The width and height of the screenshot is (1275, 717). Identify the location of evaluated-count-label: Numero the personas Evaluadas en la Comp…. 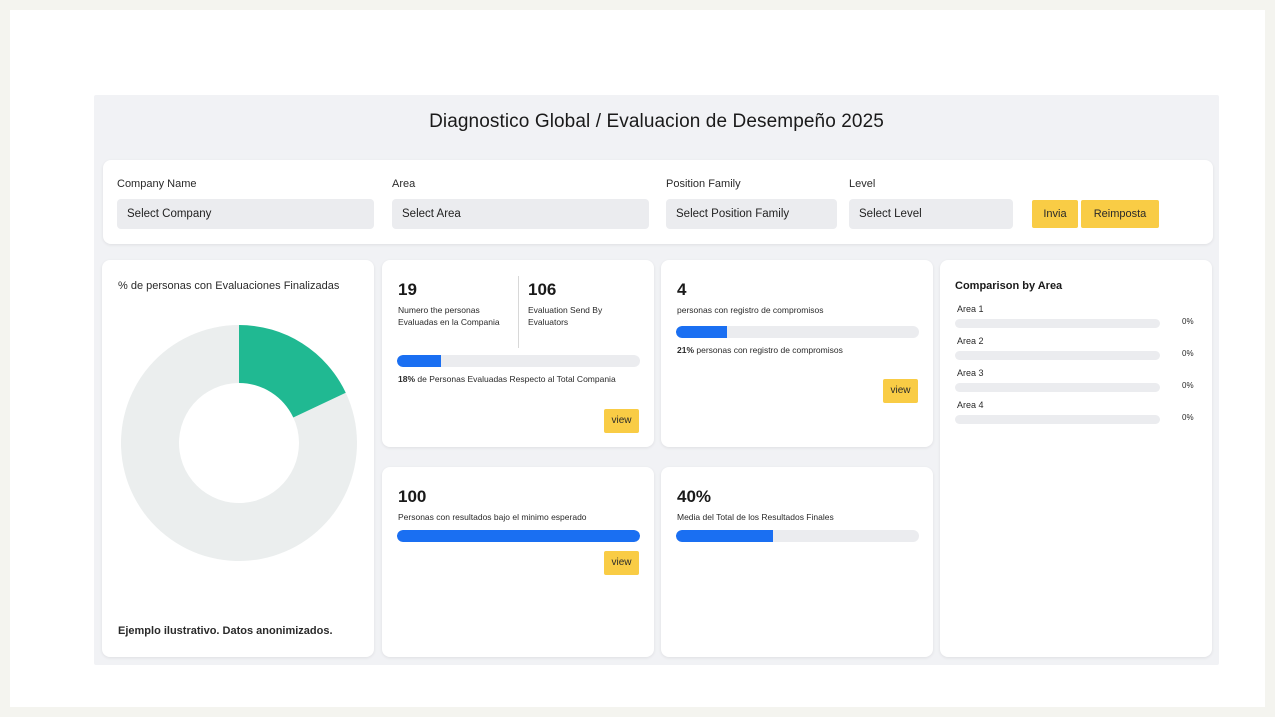
(449, 316).